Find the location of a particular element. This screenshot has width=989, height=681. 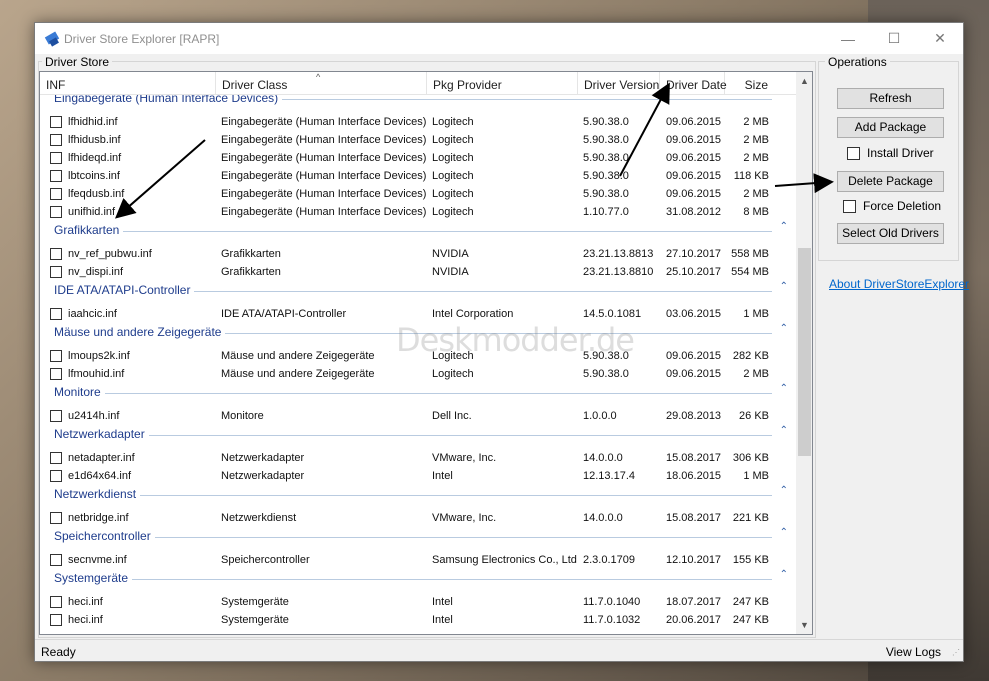

cell-driver-class: Systemgeräte is located at coordinates (255, 602).